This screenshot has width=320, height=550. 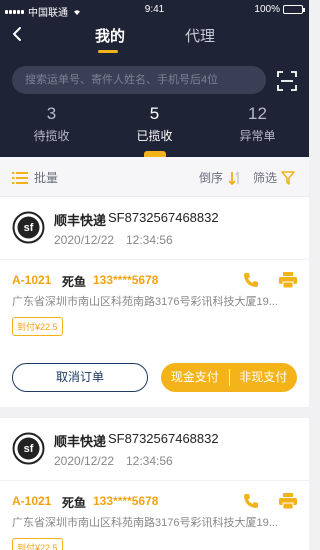 What do you see at coordinates (265, 178) in the screenshot?
I see `filter-label: 筛选` at bounding box center [265, 178].